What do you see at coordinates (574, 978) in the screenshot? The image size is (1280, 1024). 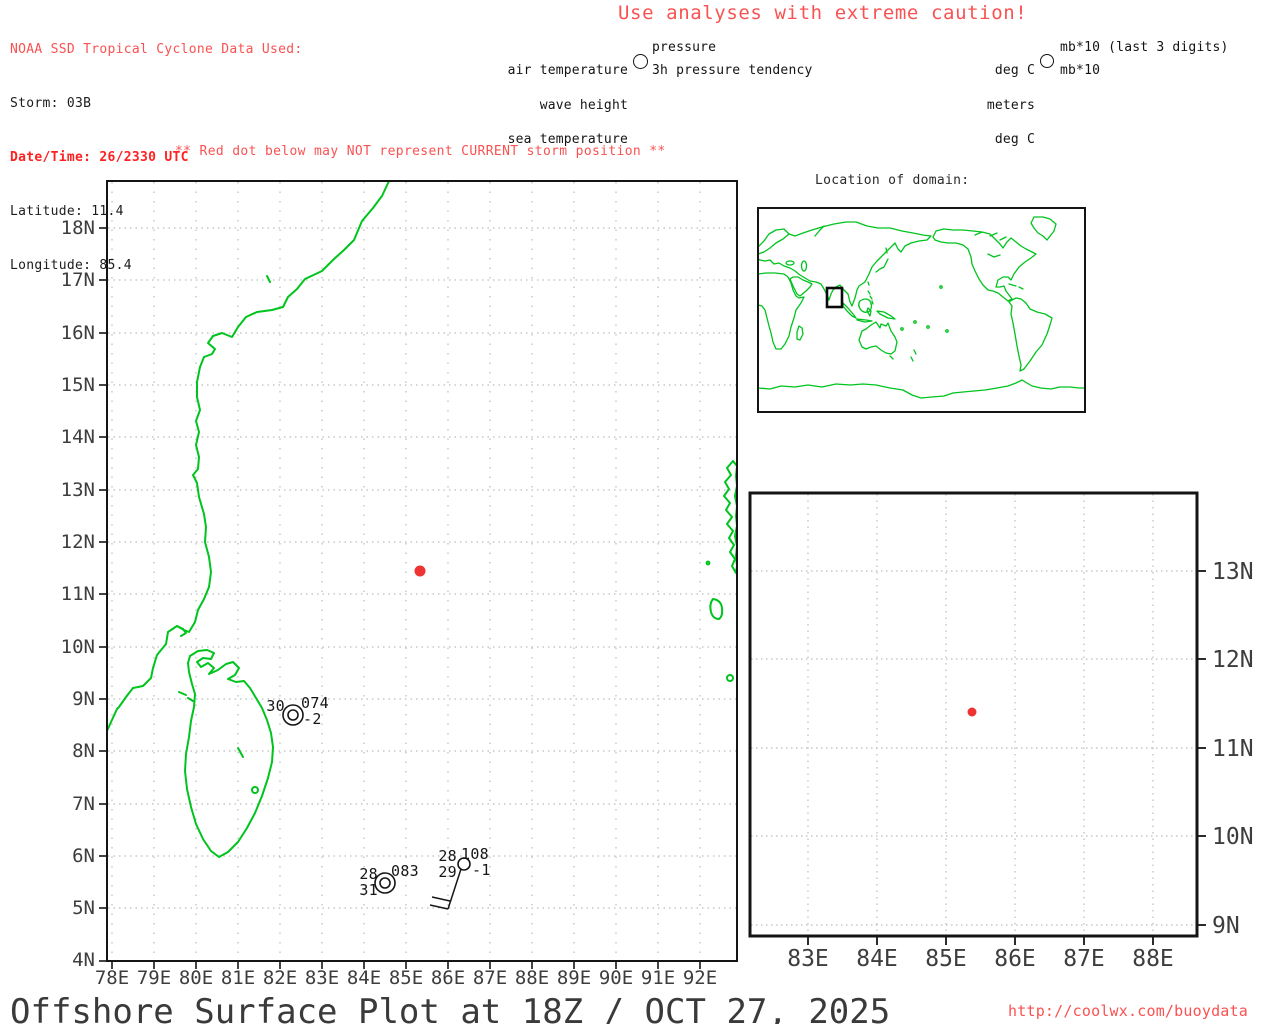 I see `axis-tick-label: 89E` at bounding box center [574, 978].